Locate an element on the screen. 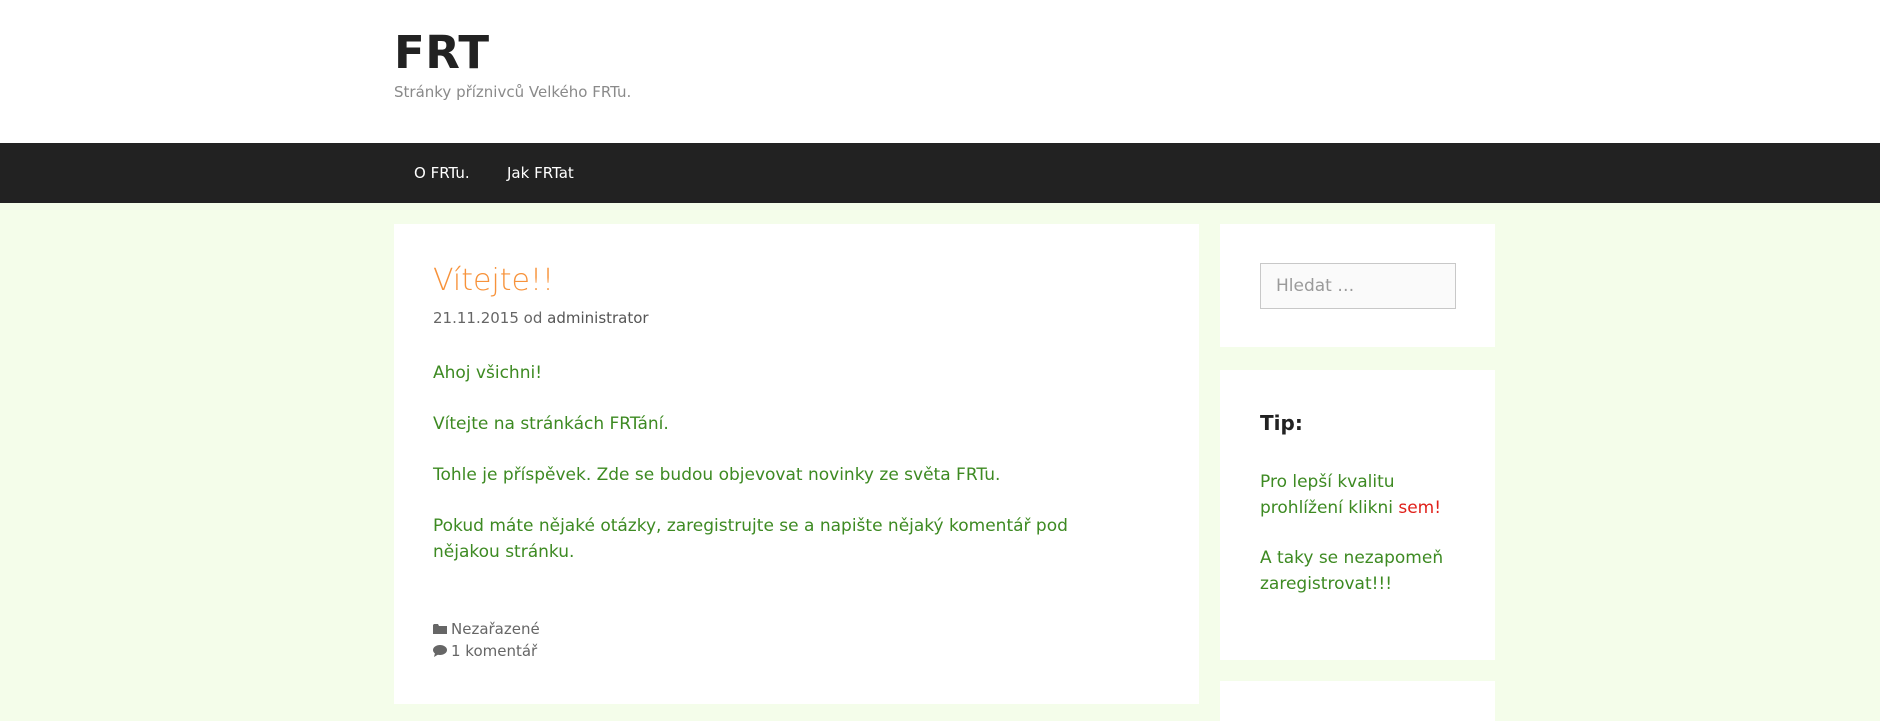 Image resolution: width=1880 pixels, height=721 pixels. folder-icon is located at coordinates (440, 629).